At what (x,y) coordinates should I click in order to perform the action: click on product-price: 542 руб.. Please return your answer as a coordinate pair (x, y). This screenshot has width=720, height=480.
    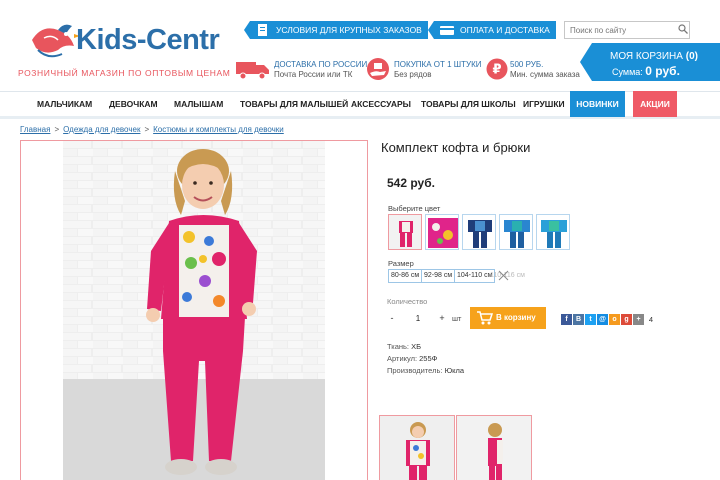
    Looking at the image, I should click on (411, 183).